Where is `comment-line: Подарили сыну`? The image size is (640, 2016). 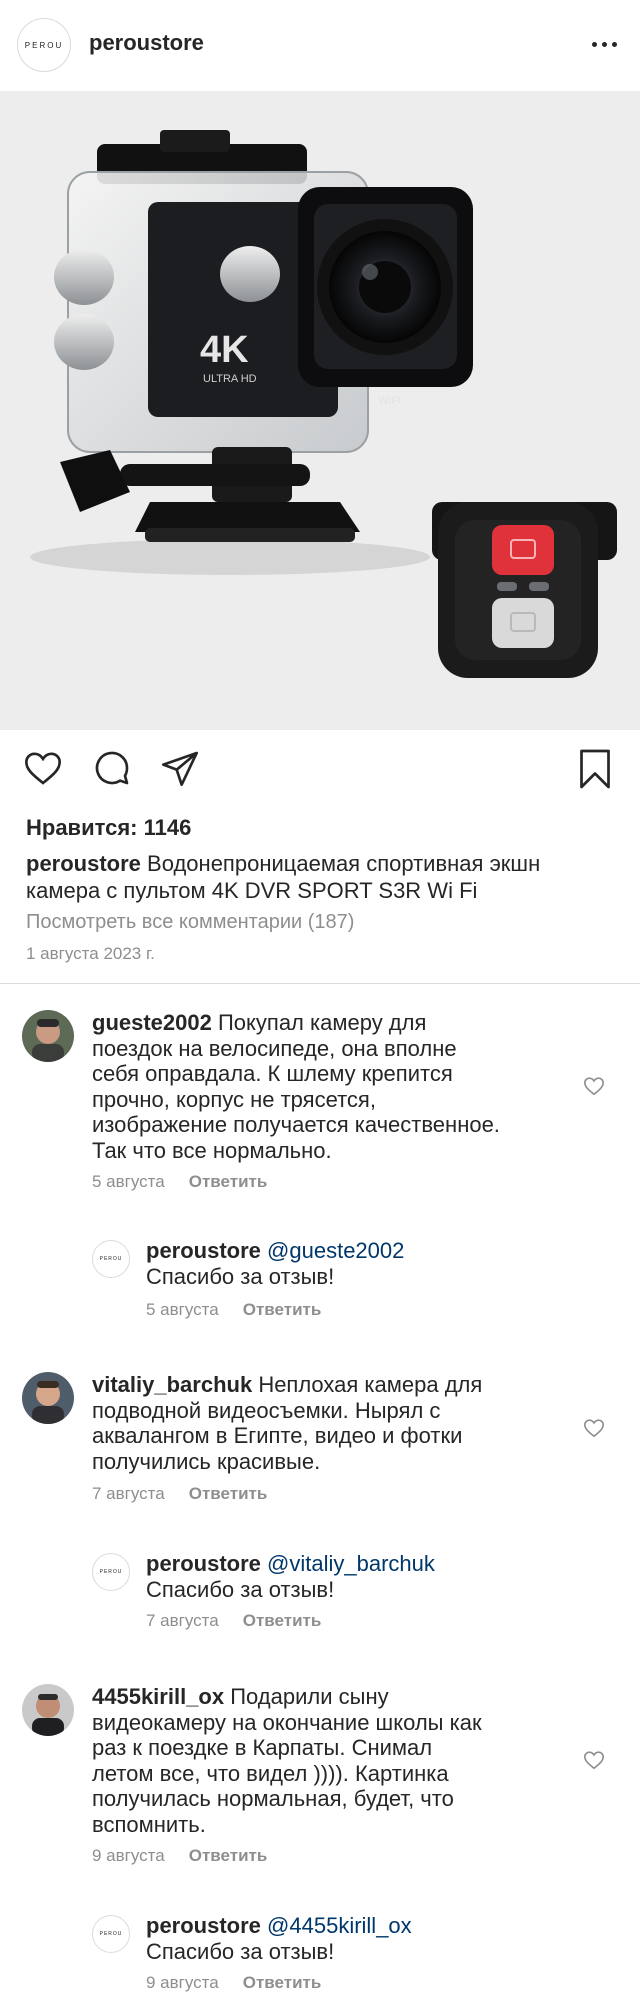 comment-line: Подарили сыну is located at coordinates (309, 1696).